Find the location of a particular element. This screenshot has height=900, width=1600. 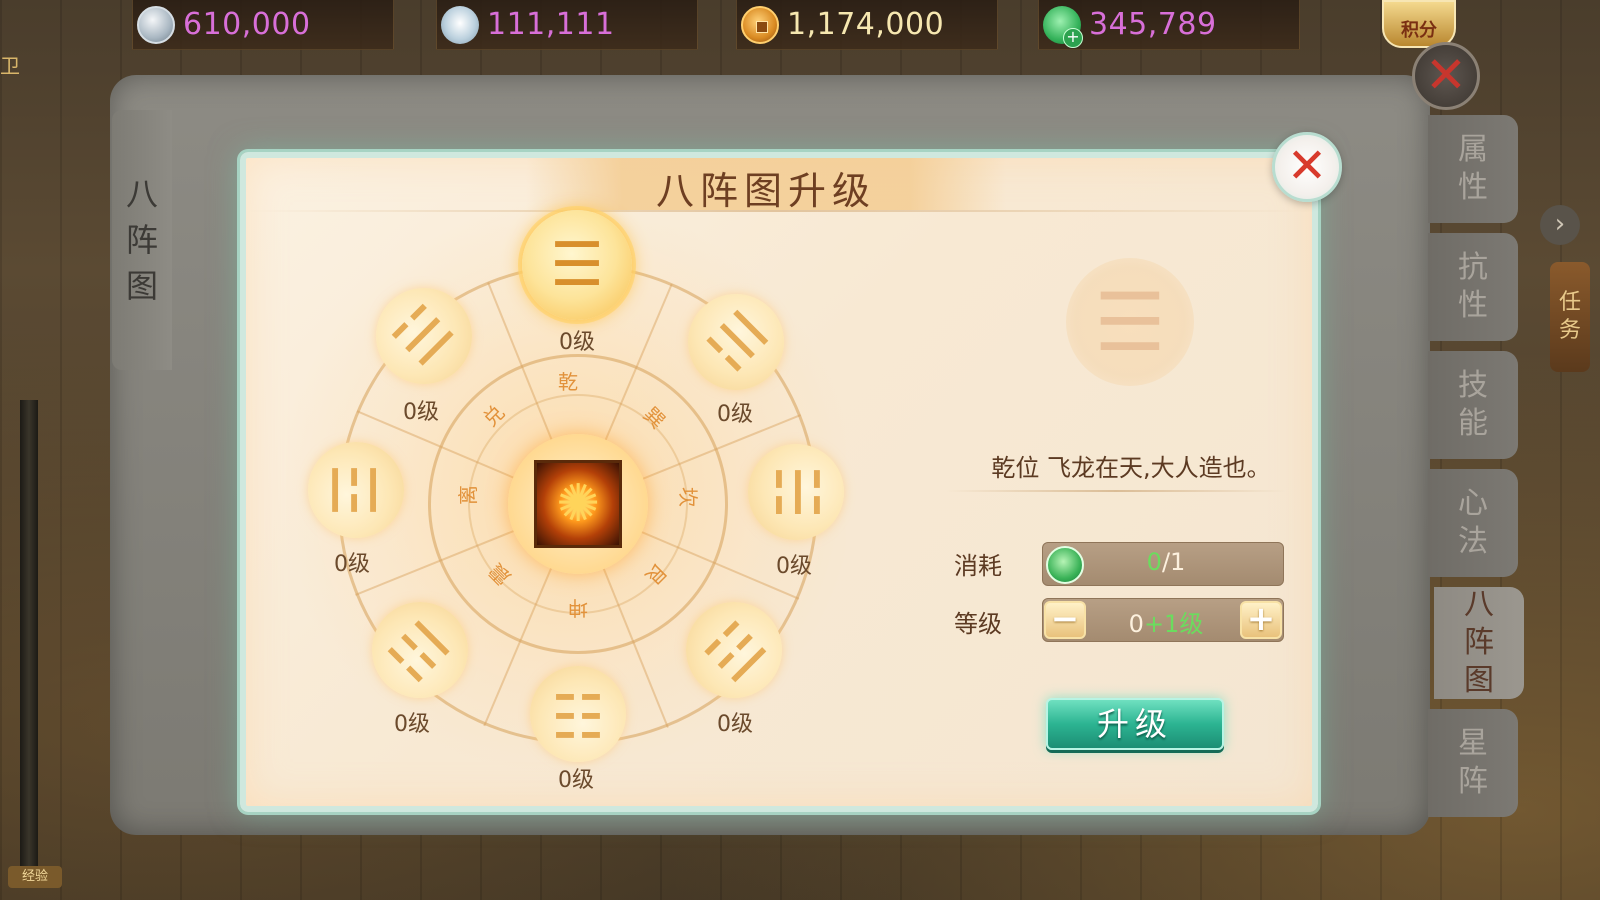

currency-silver: 111,111 is located at coordinates (567, 25).